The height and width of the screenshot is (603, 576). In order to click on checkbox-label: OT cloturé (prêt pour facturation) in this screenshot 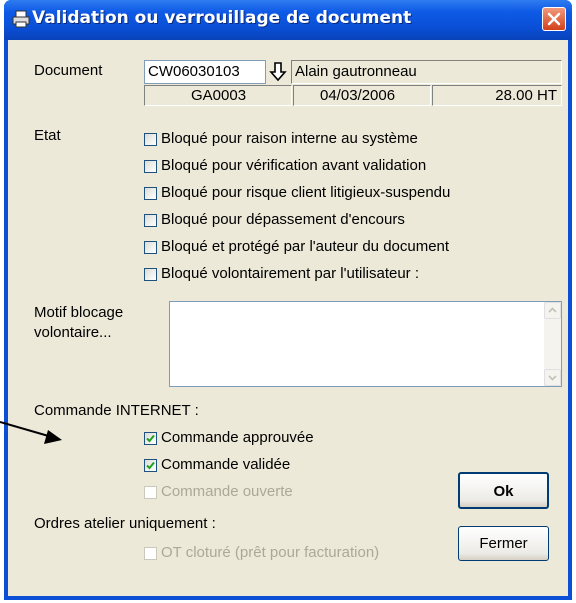, I will do `click(270, 552)`.